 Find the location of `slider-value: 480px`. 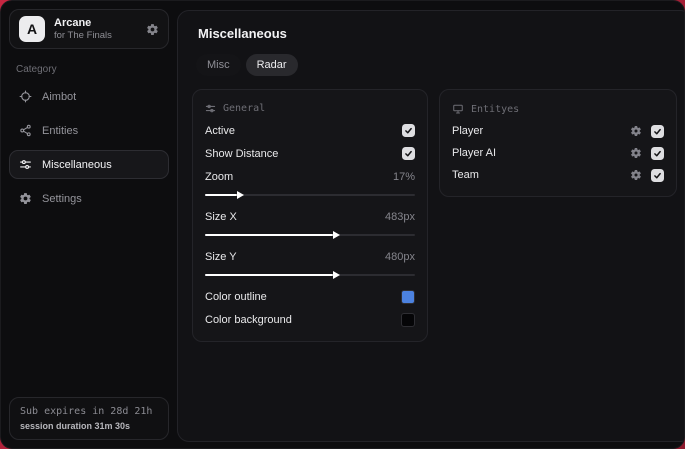

slider-value: 480px is located at coordinates (400, 256).